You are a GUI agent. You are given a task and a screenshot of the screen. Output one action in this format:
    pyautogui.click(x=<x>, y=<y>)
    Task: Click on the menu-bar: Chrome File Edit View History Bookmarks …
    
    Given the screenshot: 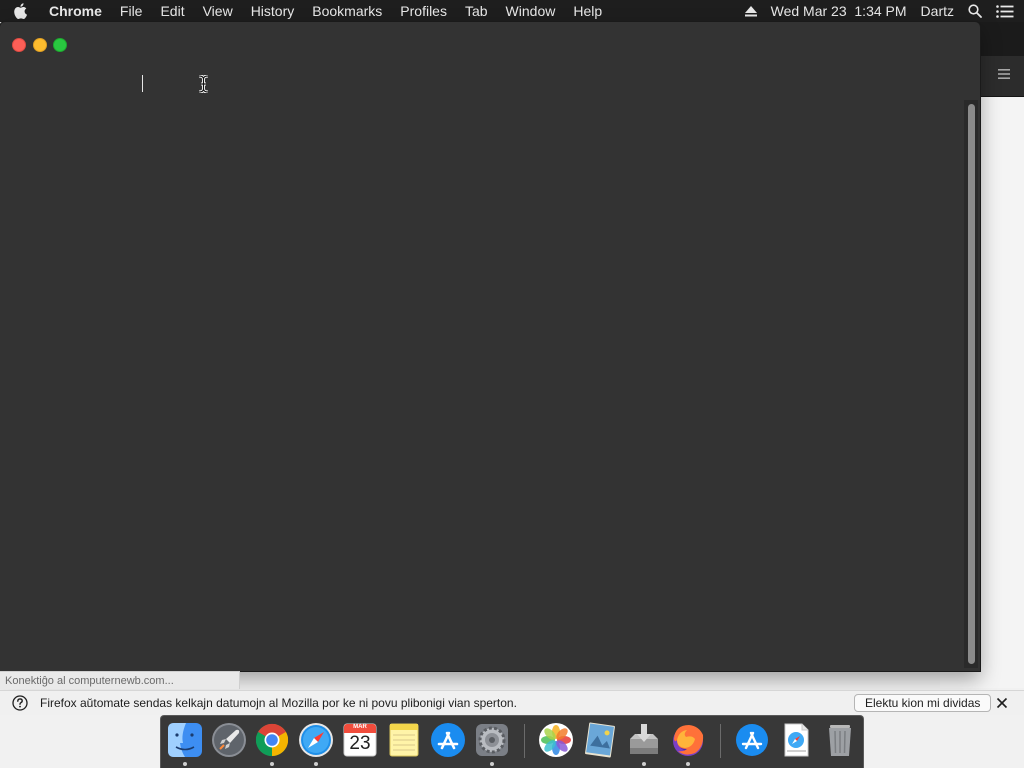 What is the action you would take?
    pyautogui.click(x=512, y=11)
    